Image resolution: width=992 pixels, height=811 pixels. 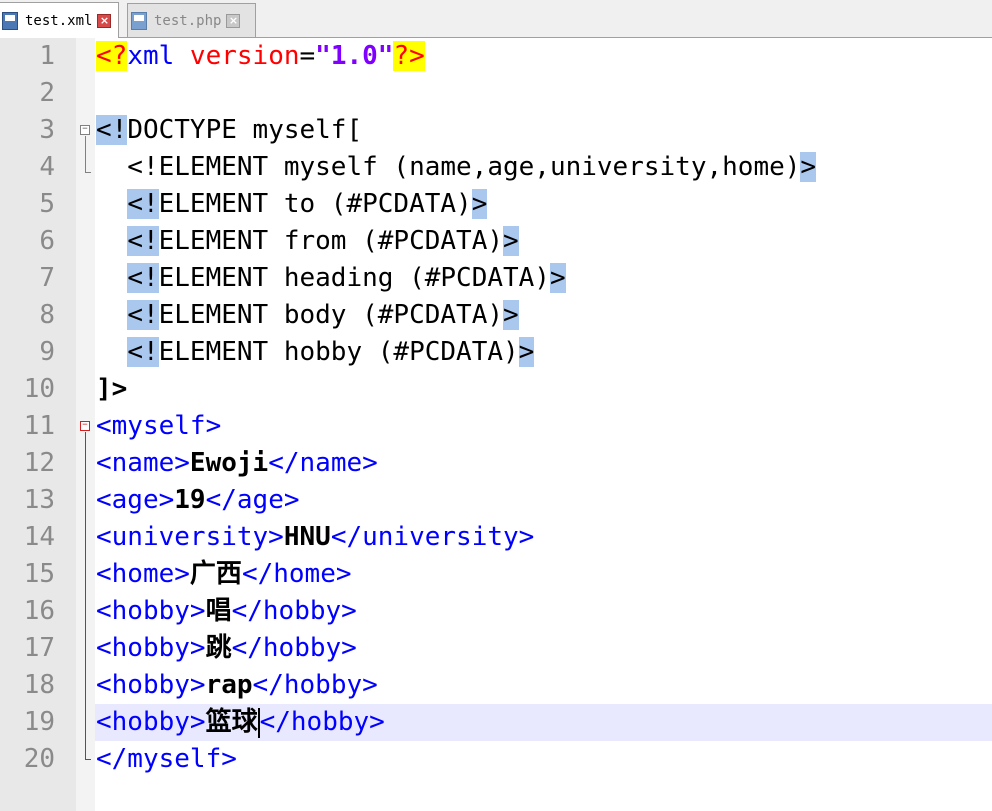 I want to click on code-line-5: <!ELEMENT to (#PCDATA)>, so click(x=292, y=204).